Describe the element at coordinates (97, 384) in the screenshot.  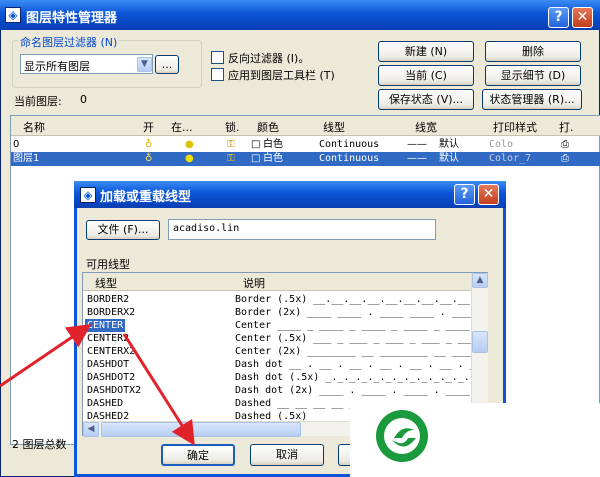
I see `annotation-arrows` at that location.